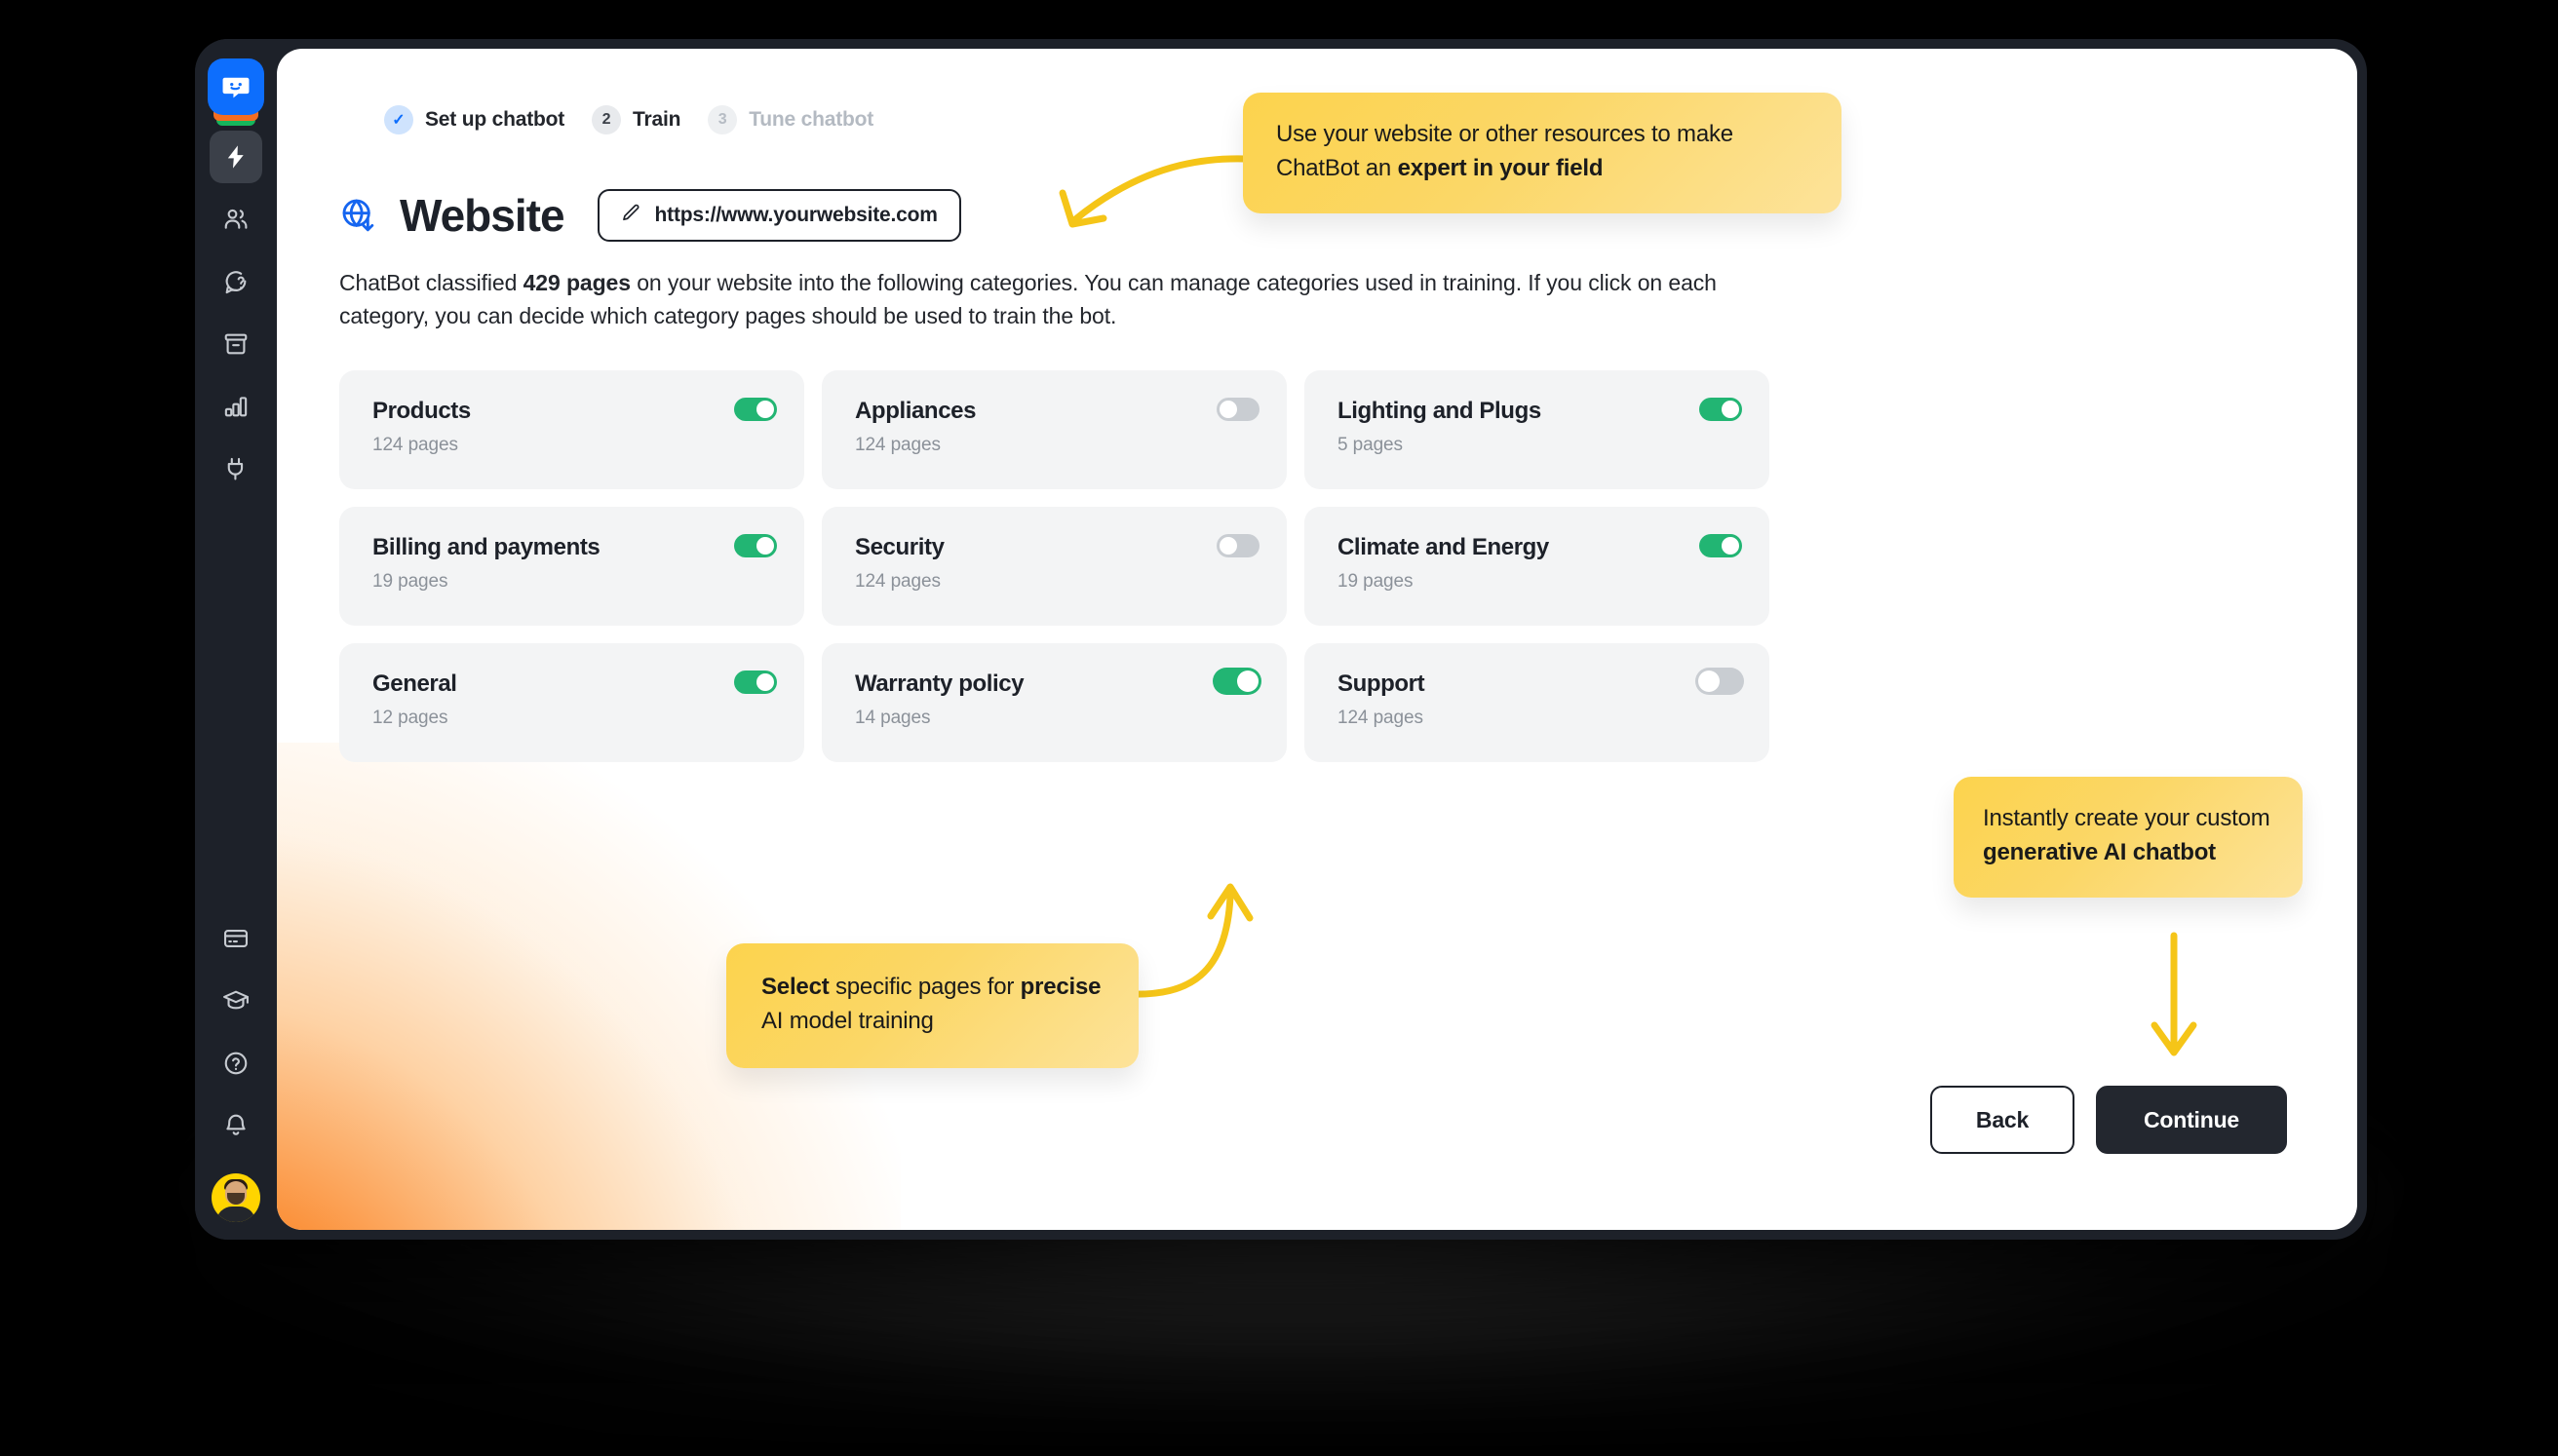 This screenshot has height=1456, width=2558. I want to click on step-badge-done: ✓, so click(398, 119).